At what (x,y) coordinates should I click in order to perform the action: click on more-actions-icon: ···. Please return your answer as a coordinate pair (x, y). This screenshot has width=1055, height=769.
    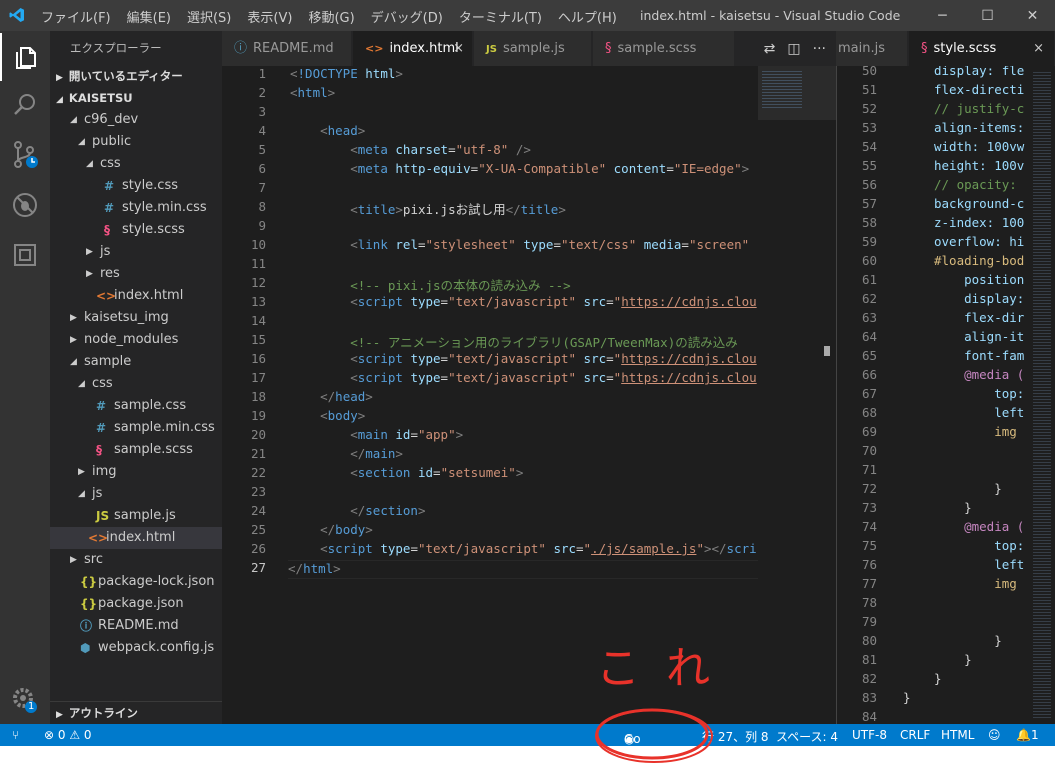
    Looking at the image, I should click on (819, 49).